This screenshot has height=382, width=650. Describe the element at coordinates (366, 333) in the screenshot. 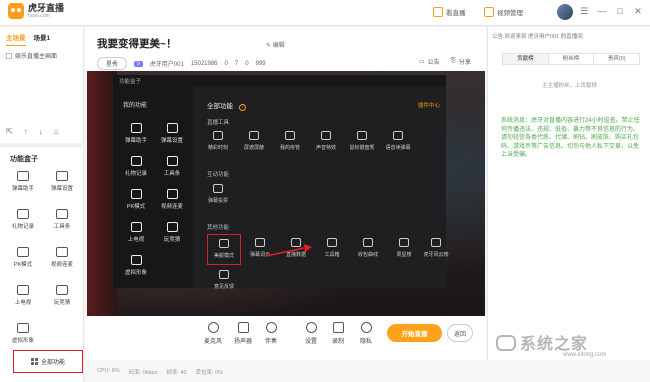

I see `privacy-button: 隐私` at that location.